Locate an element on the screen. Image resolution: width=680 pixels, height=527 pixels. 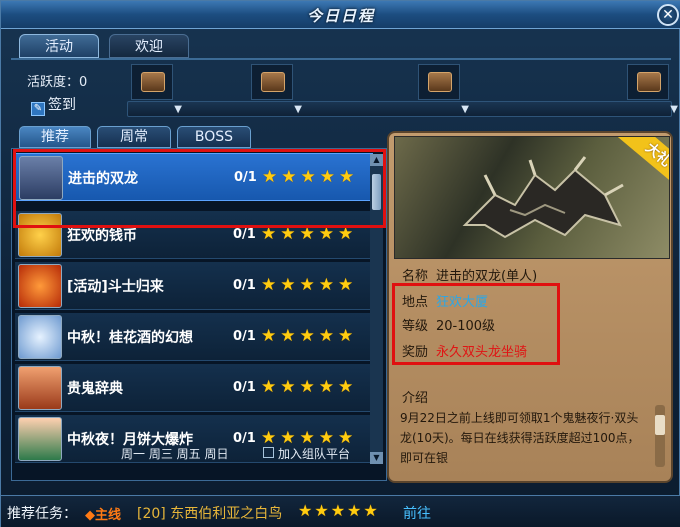
tab-recommended: 推荐 is located at coordinates (55, 137).